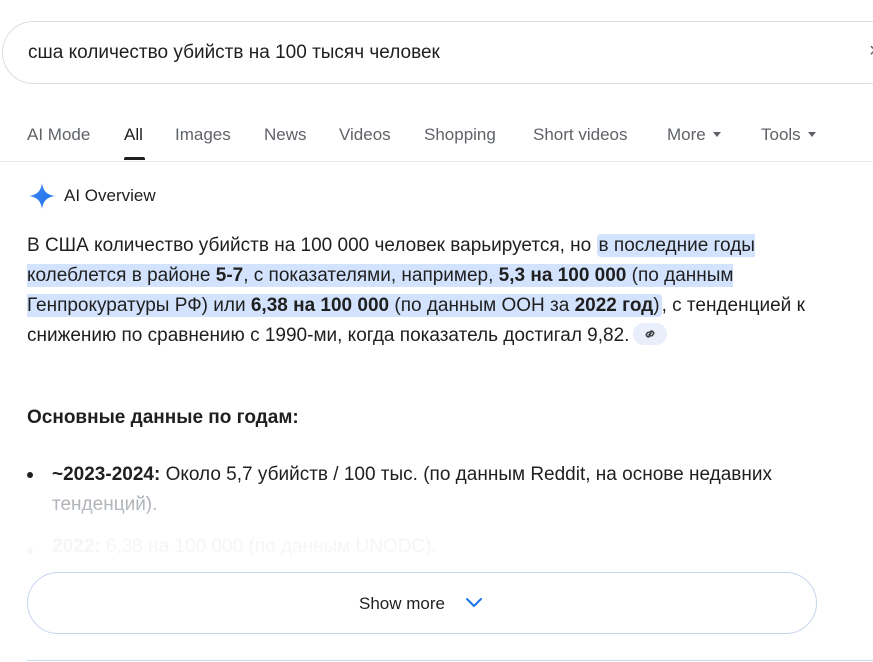 This screenshot has width=873, height=662. I want to click on summary-bold-value: 6,38 на 100 000, so click(320, 305).